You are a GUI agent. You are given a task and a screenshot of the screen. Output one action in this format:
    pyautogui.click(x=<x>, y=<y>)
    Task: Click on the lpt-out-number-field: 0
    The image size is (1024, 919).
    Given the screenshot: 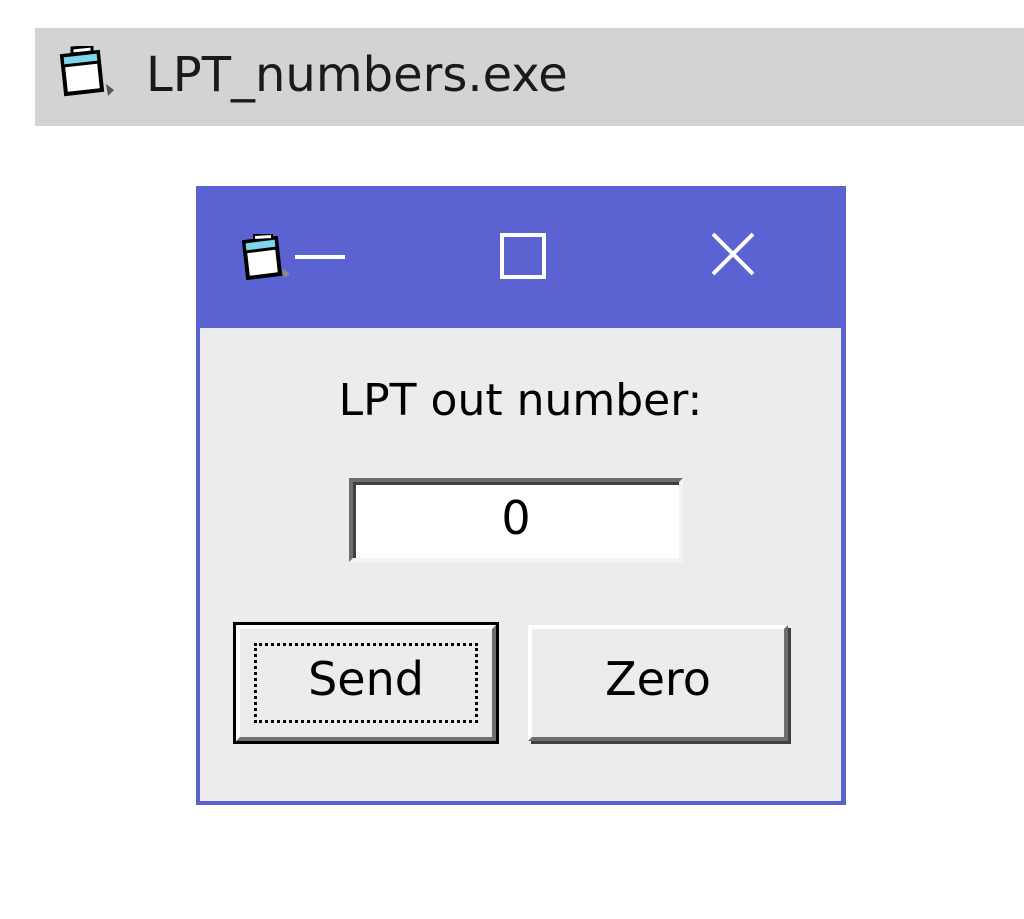 What is the action you would take?
    pyautogui.click(x=516, y=520)
    